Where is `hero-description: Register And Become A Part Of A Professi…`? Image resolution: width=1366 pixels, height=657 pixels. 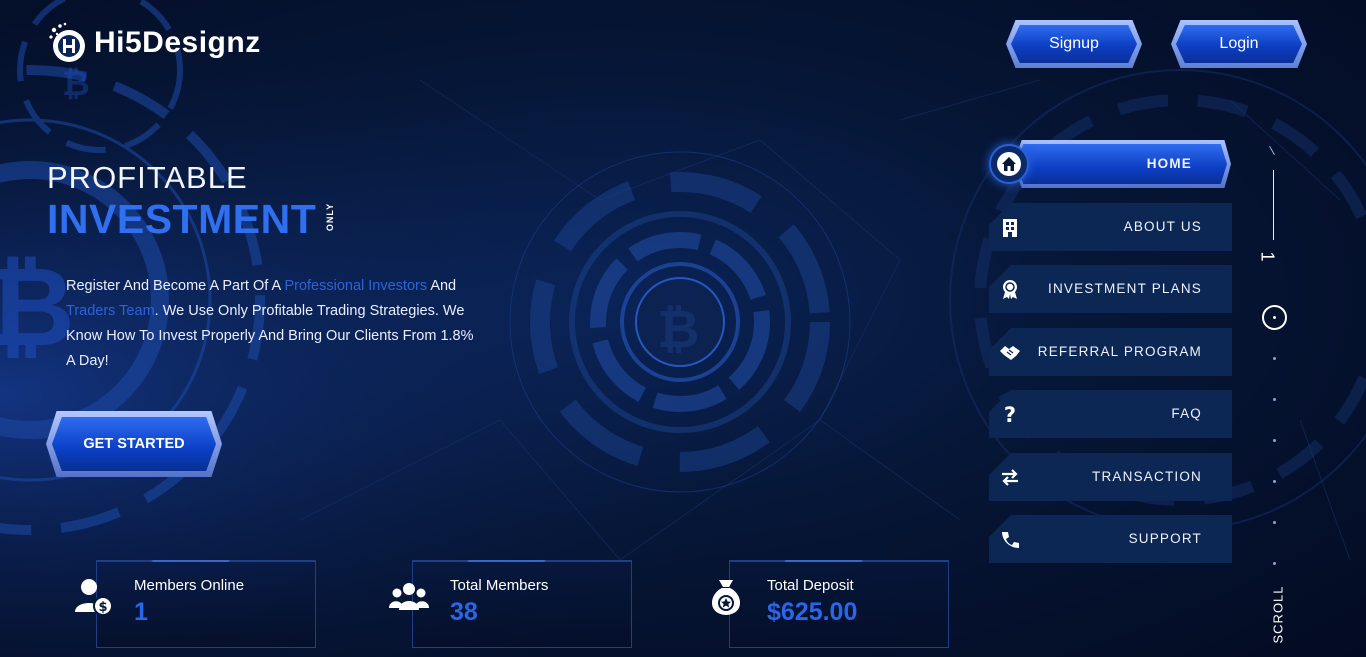
hero-description: Register And Become A Part Of A Professi… is located at coordinates (271, 324).